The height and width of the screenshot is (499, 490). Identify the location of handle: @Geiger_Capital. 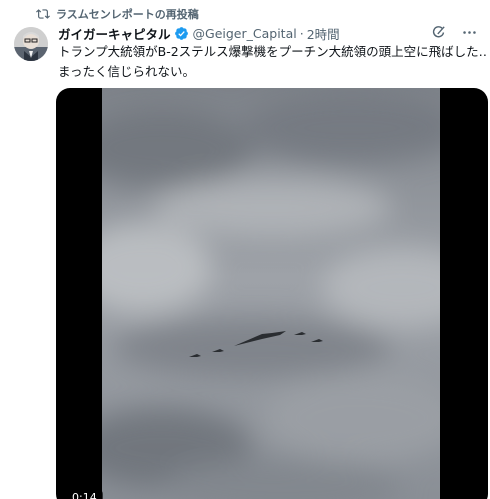
(245, 33).